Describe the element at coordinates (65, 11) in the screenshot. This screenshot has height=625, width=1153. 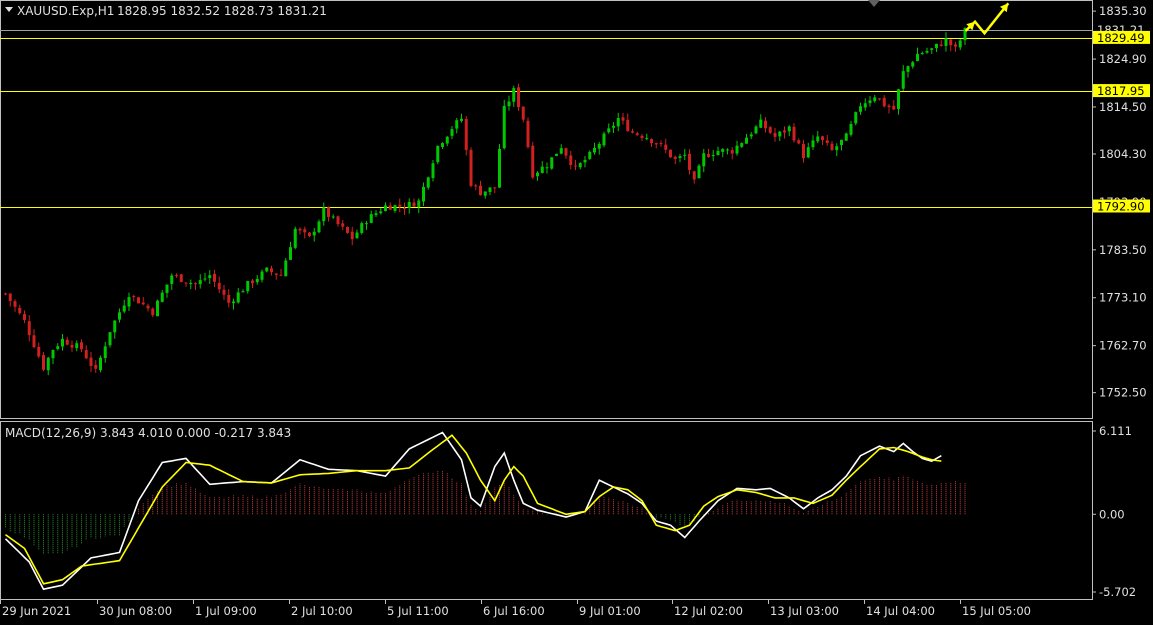
I see `symbol-label: XAUUSD.Exp,H1` at that location.